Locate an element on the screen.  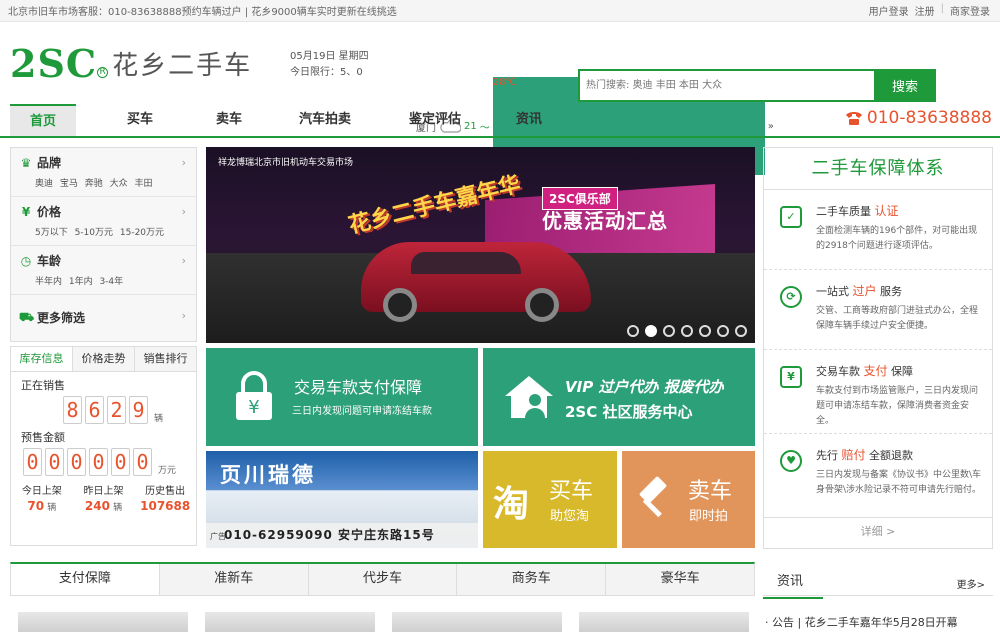
search-button: 搜索 is located at coordinates (905, 85).